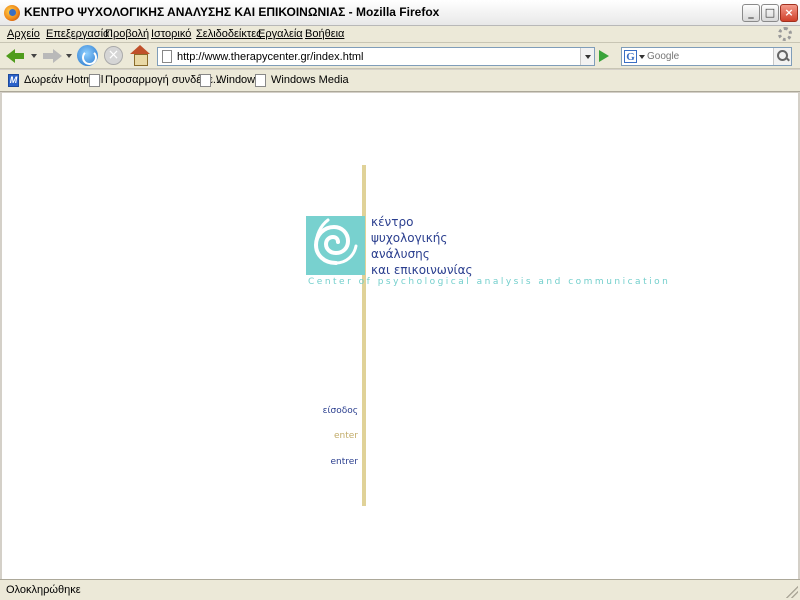  Describe the element at coordinates (51, 56) in the screenshot. I see `forward-arrow-icon` at that location.